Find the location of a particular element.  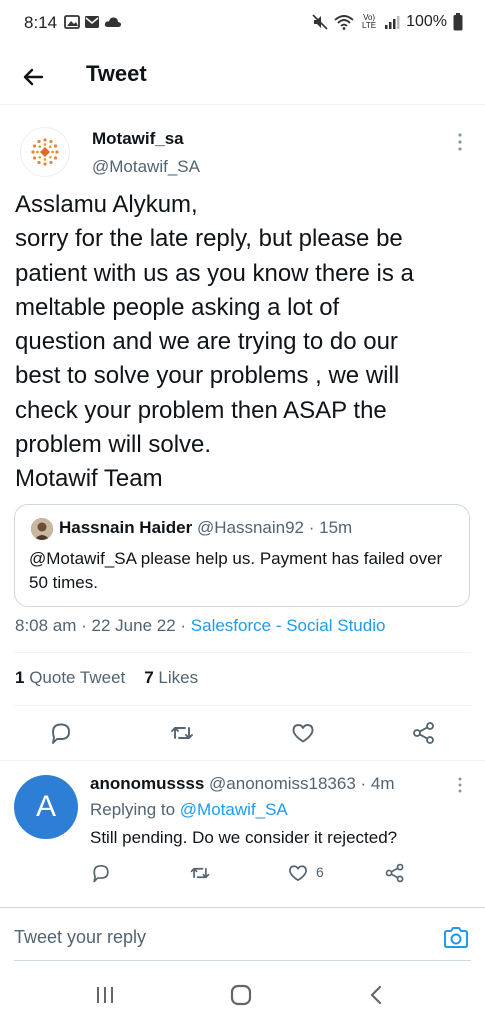

arrow-left-icon is located at coordinates (33, 77).